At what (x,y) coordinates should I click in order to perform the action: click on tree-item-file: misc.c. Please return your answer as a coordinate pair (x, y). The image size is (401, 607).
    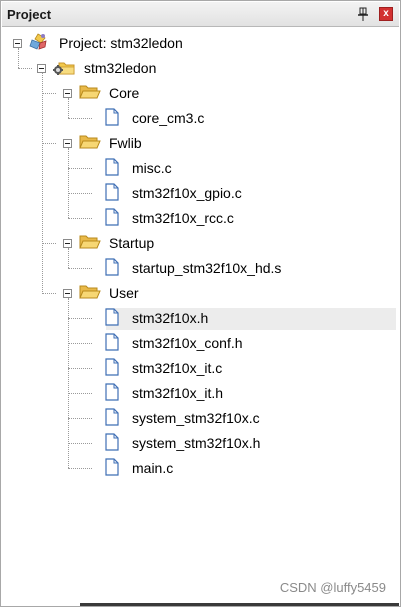
    Looking at the image, I should click on (179, 168).